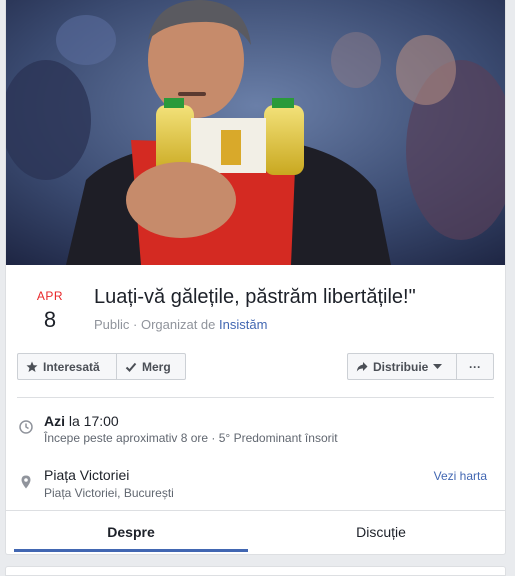  What do you see at coordinates (26, 482) in the screenshot?
I see `location-pin-icon` at bounding box center [26, 482].